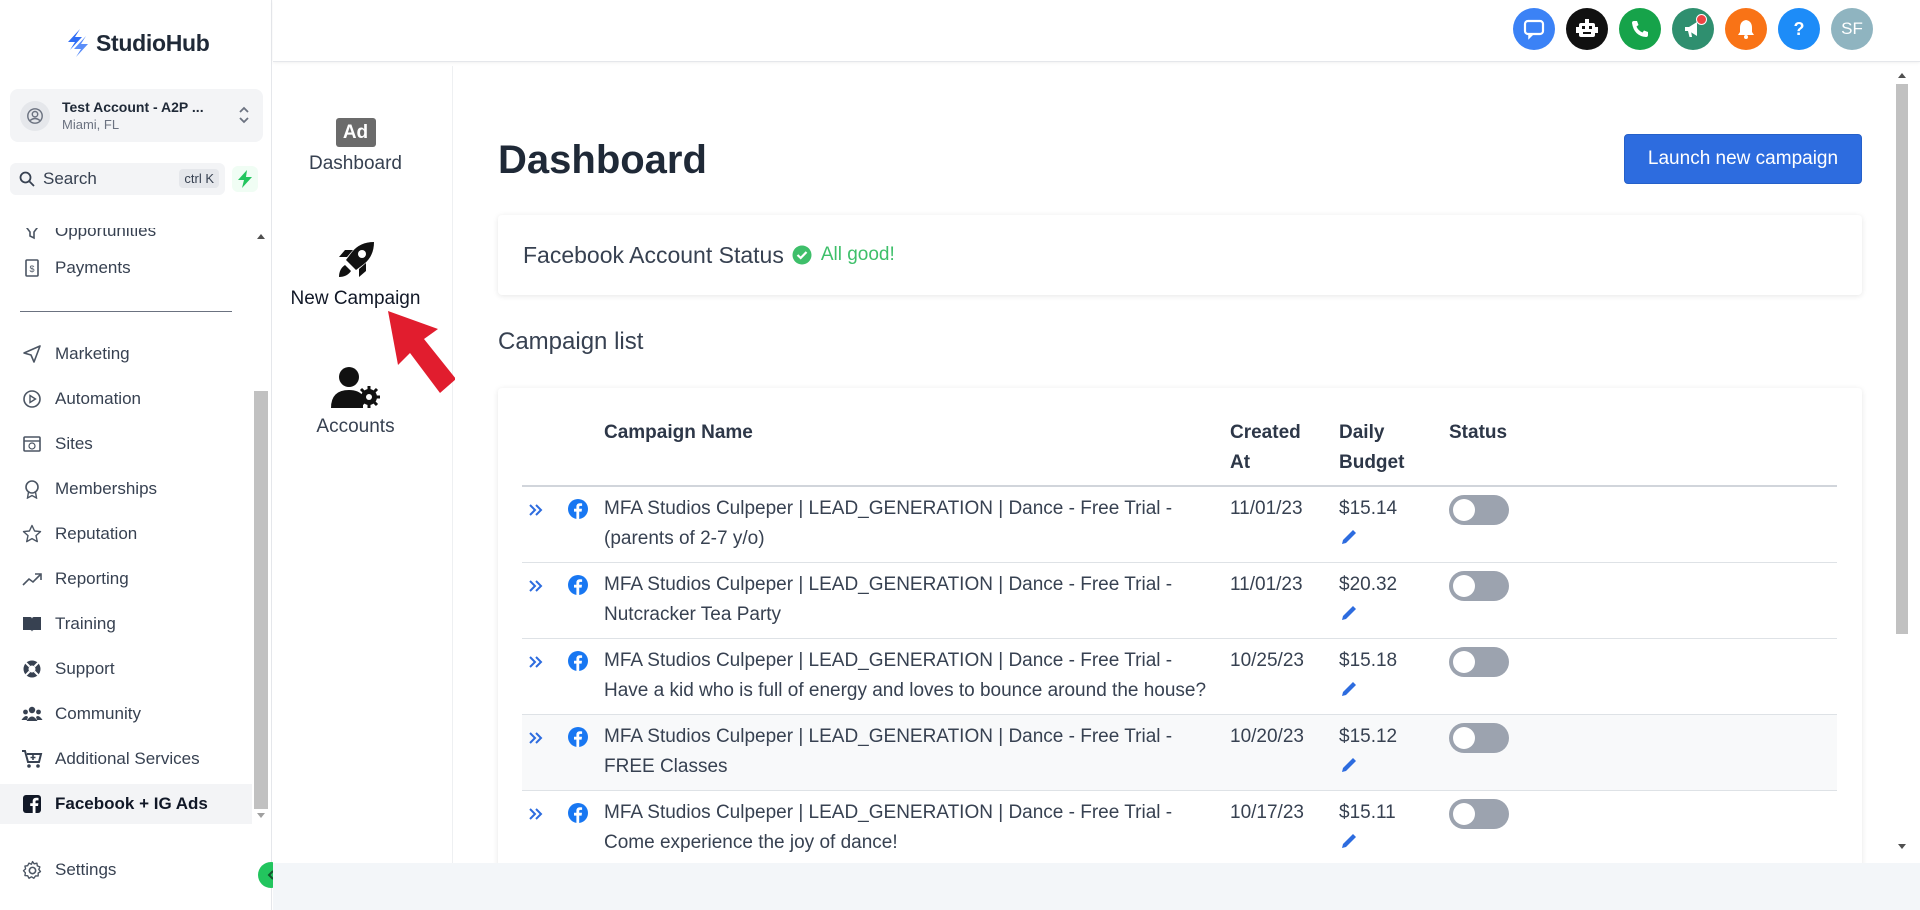 The image size is (1920, 910). Describe the element at coordinates (422, 352) in the screenshot. I see `red-pointer-arrow-icon` at that location.